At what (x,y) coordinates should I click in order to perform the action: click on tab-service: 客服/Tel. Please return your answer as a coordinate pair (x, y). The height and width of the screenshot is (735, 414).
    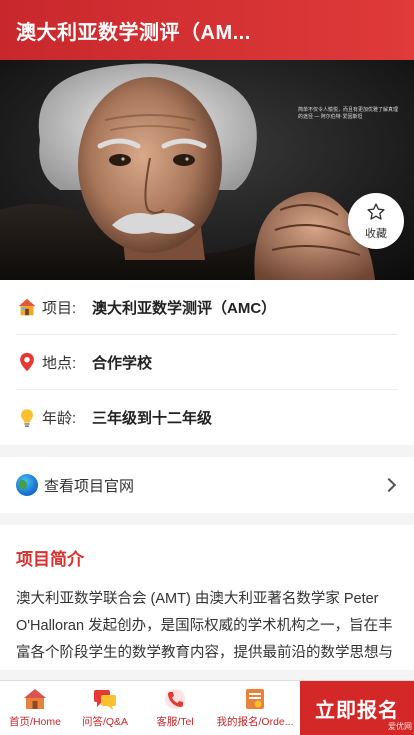
    Looking at the image, I should click on (175, 708).